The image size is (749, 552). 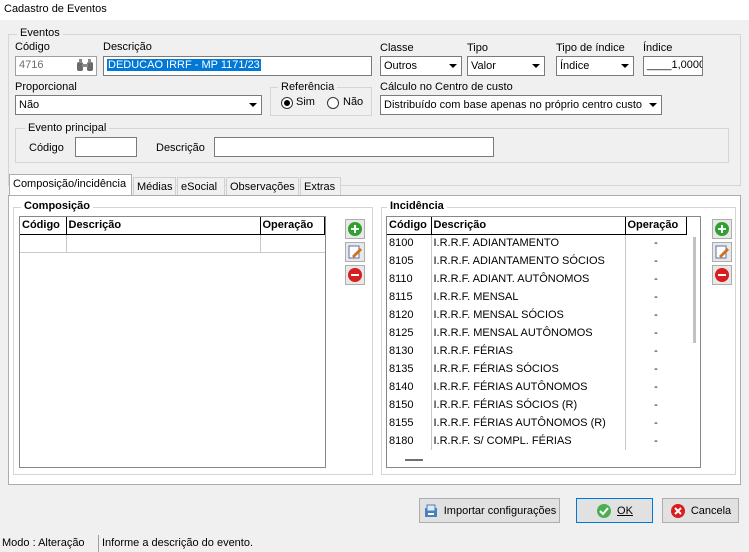 I want to click on evento-principal-descricao-label: Descrição, so click(x=180, y=148).